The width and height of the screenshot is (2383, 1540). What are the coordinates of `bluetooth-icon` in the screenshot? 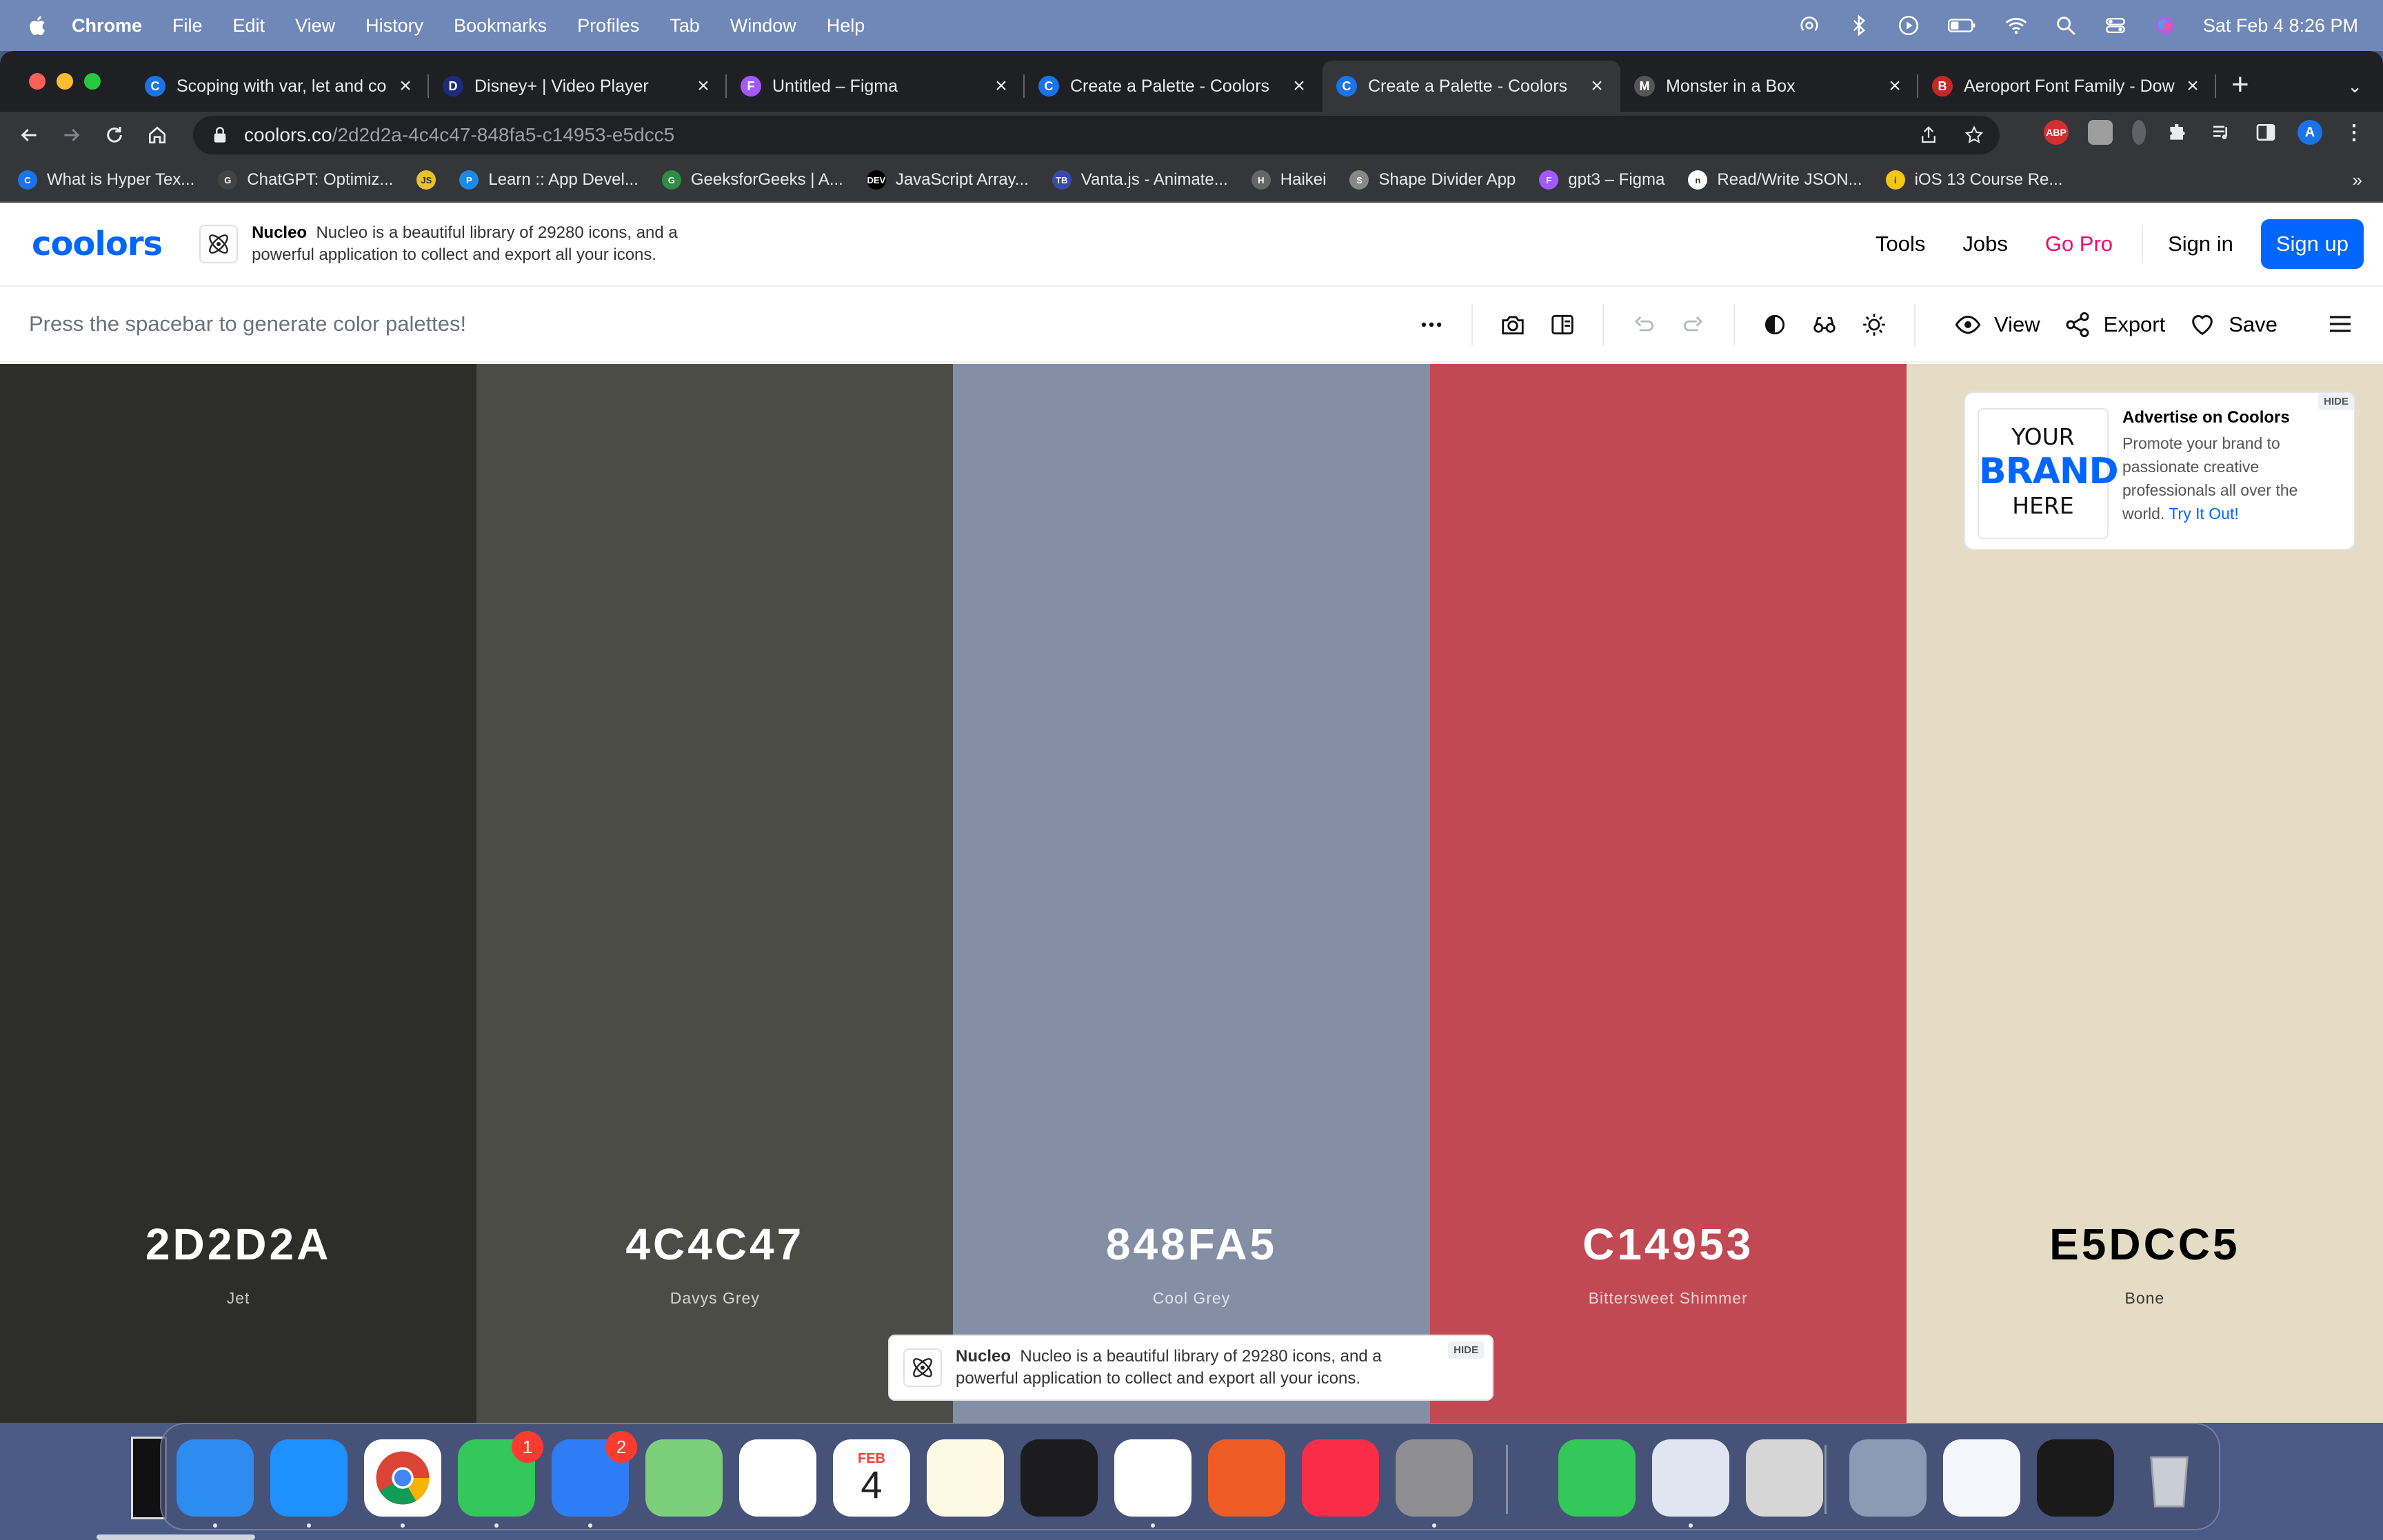 It's located at (1859, 26).